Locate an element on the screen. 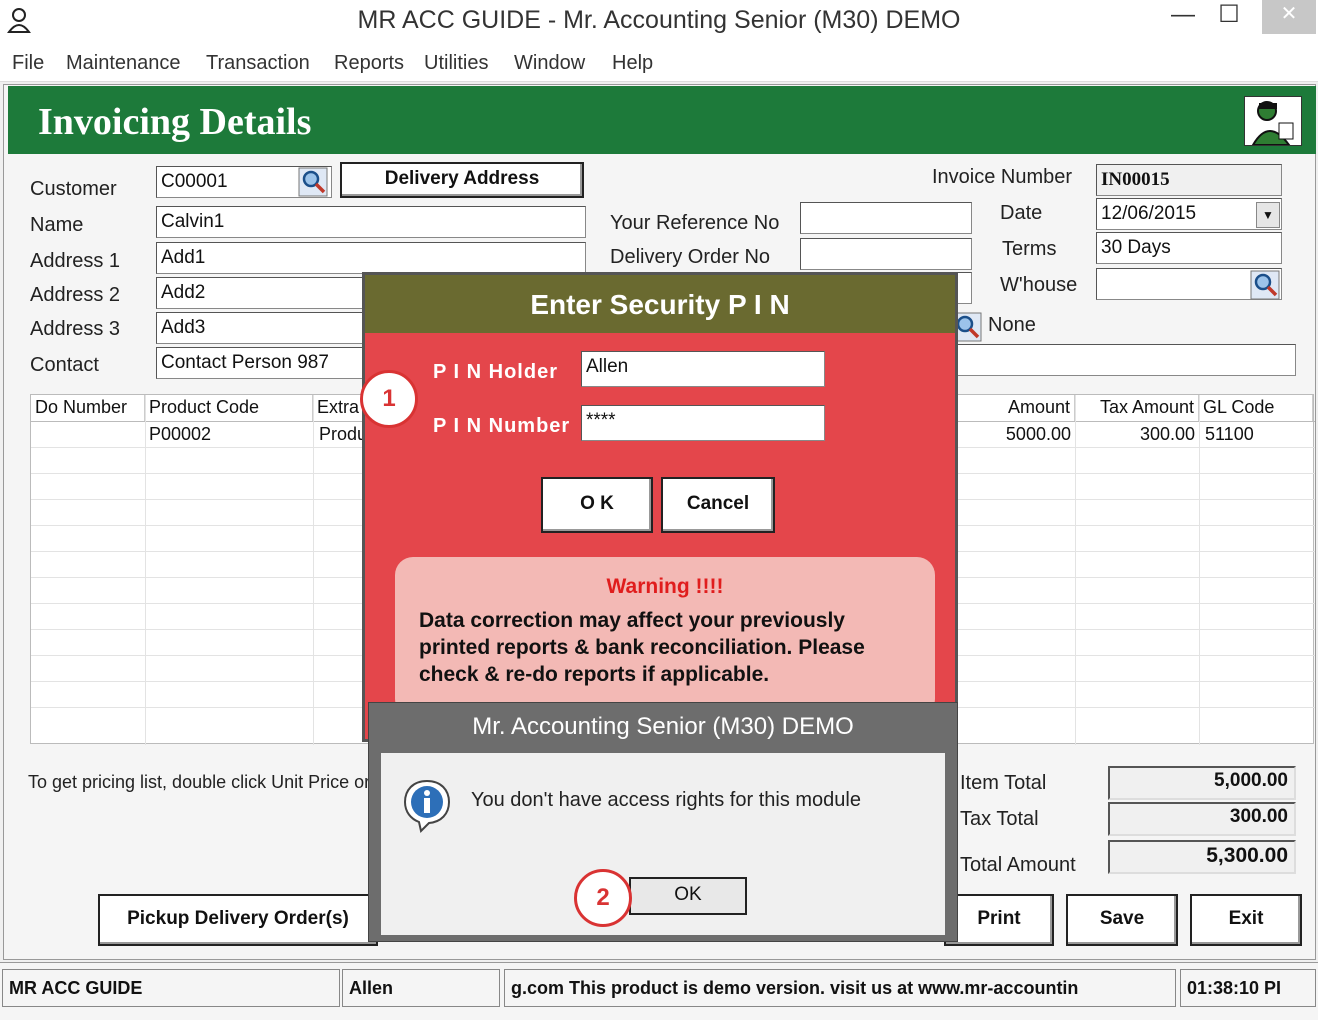 This screenshot has width=1318, height=1020. menu-window: Window is located at coordinates (549, 63).